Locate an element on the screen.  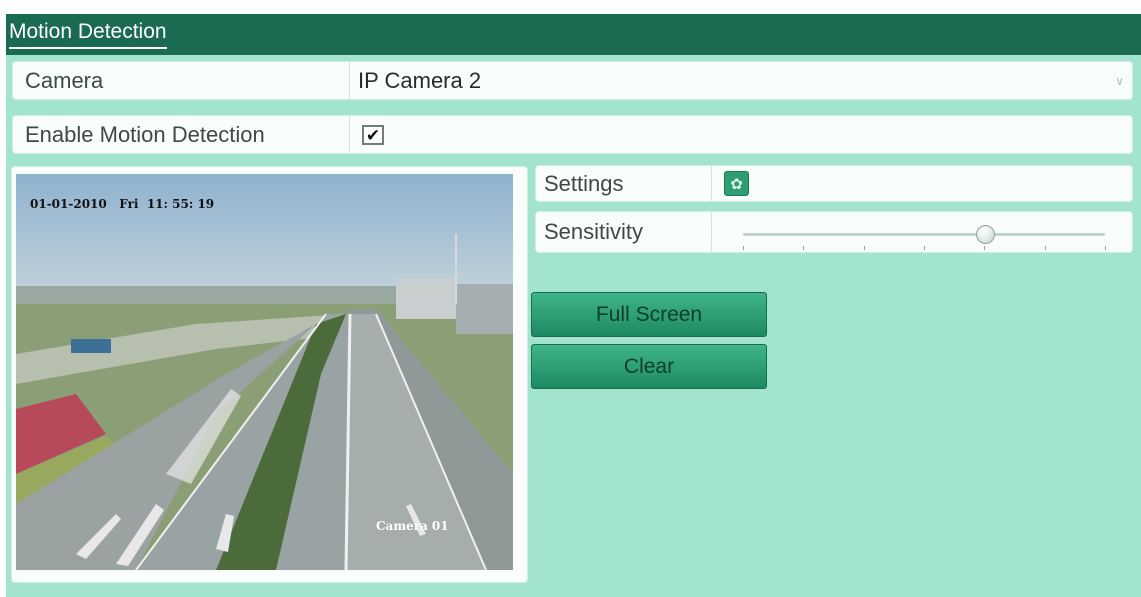
sensitivity-slider is located at coordinates (921, 235).